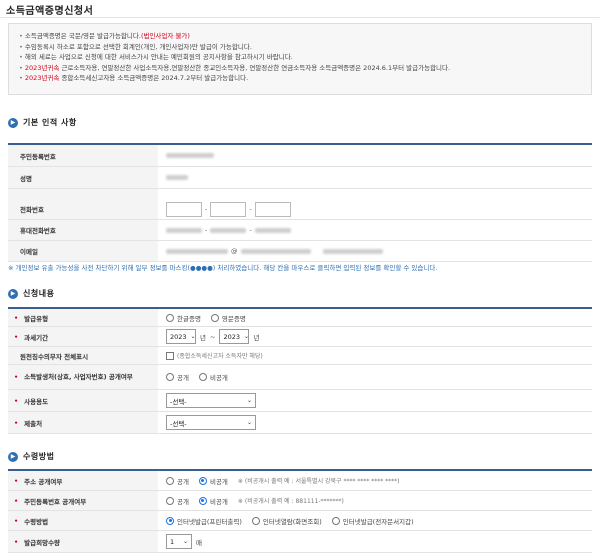  What do you see at coordinates (375, 230) in the screenshot?
I see `mobile-inputs: - -` at bounding box center [375, 230].